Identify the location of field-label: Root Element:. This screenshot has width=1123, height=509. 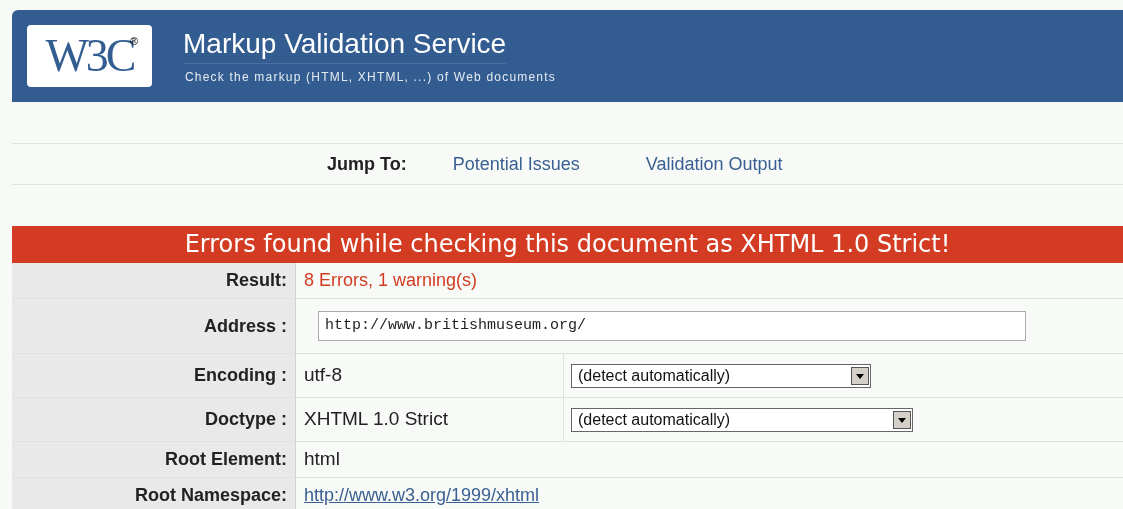
(226, 459).